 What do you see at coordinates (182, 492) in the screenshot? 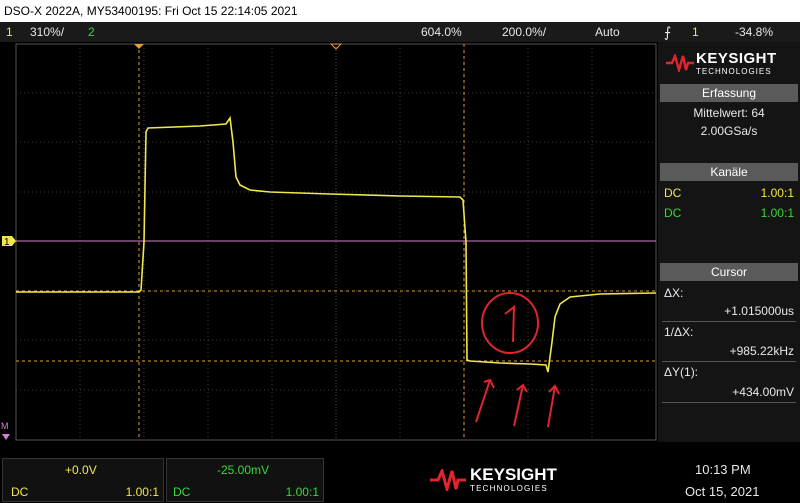
I see `ch2-bottom-coupling: DC` at bounding box center [182, 492].